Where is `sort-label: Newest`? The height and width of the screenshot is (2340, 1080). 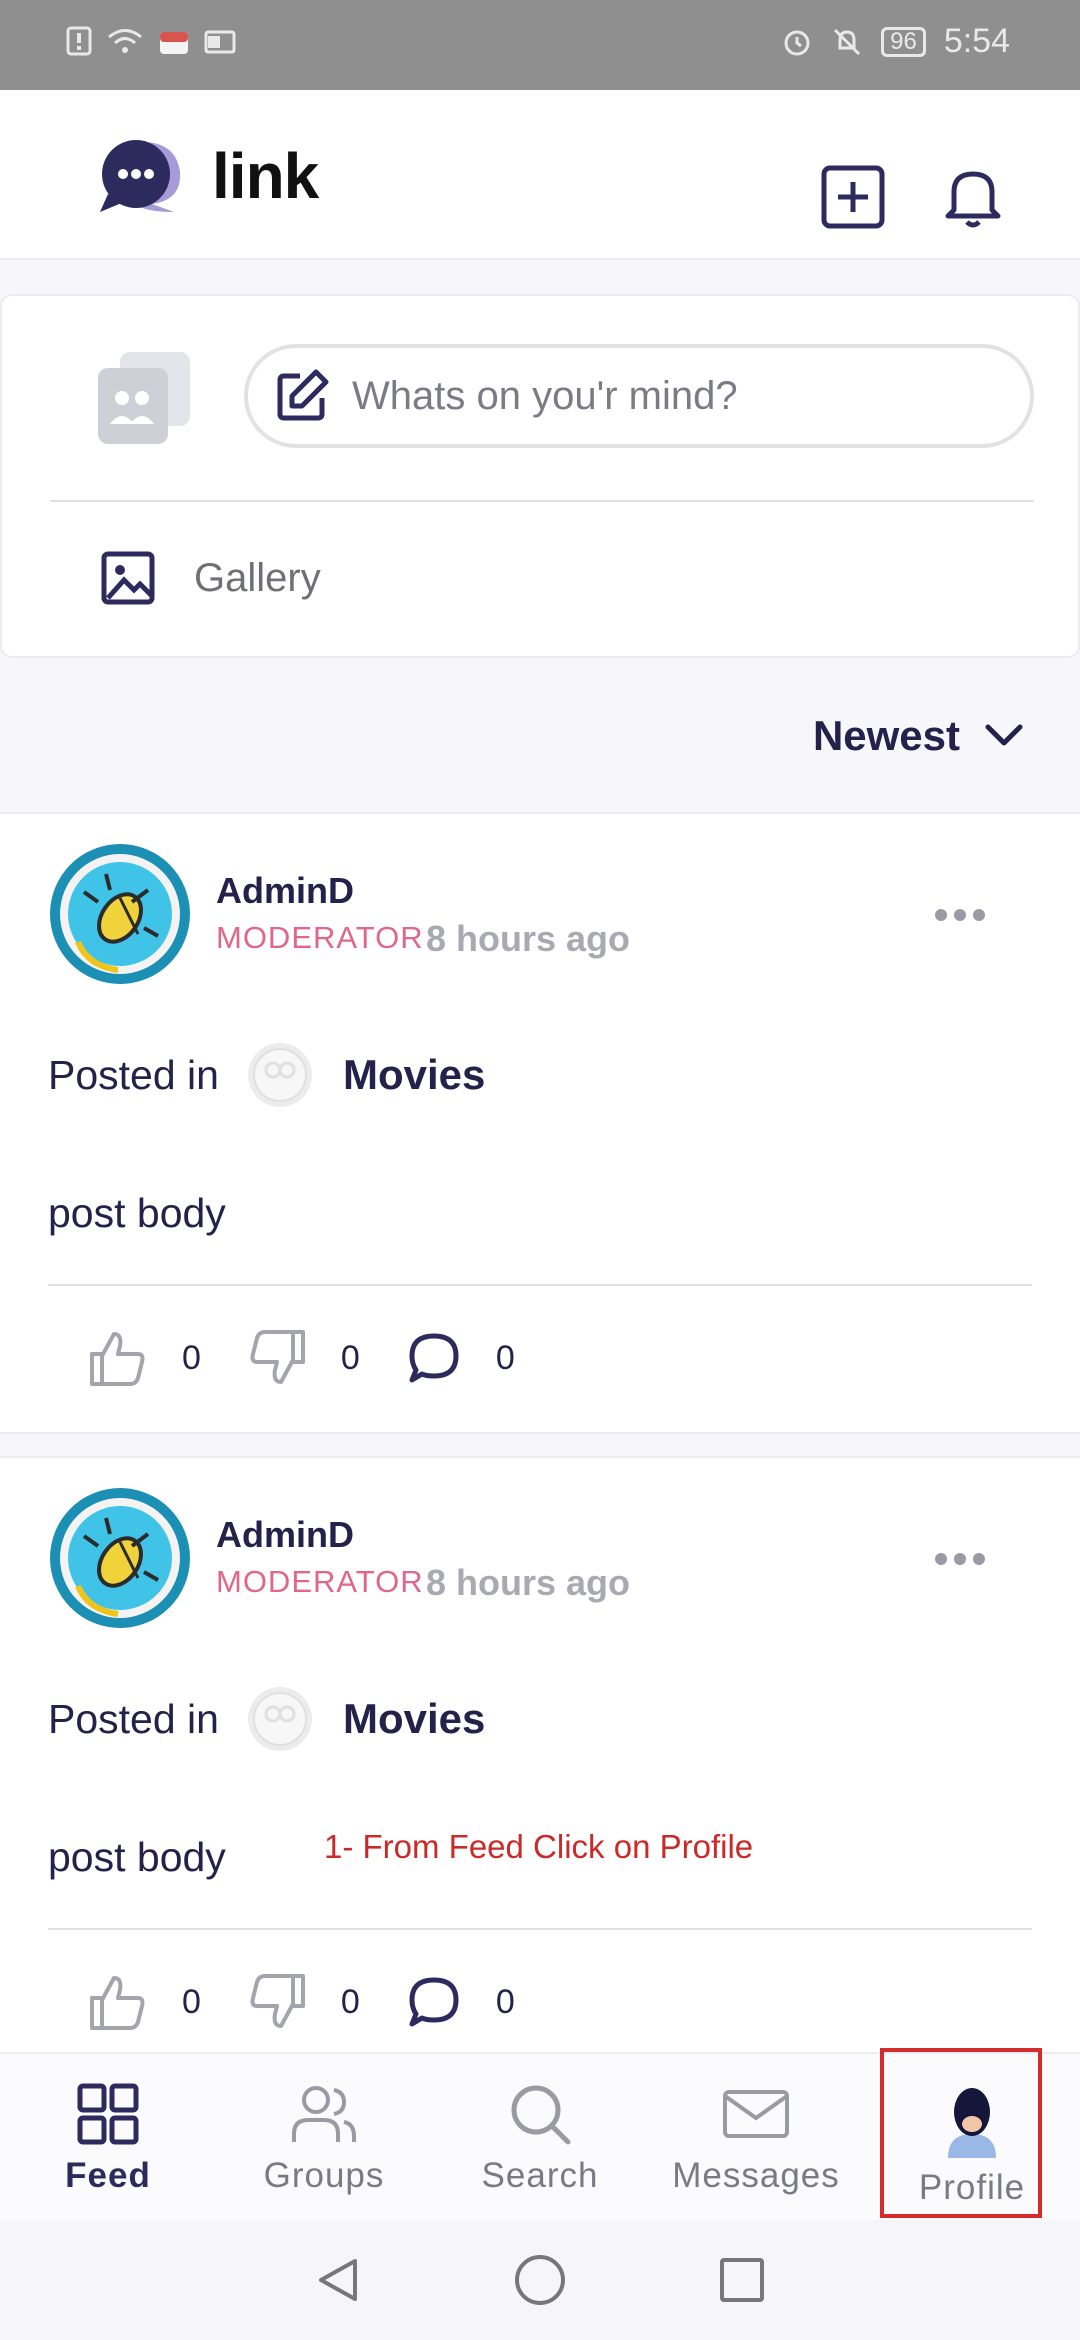
sort-label: Newest is located at coordinates (886, 735).